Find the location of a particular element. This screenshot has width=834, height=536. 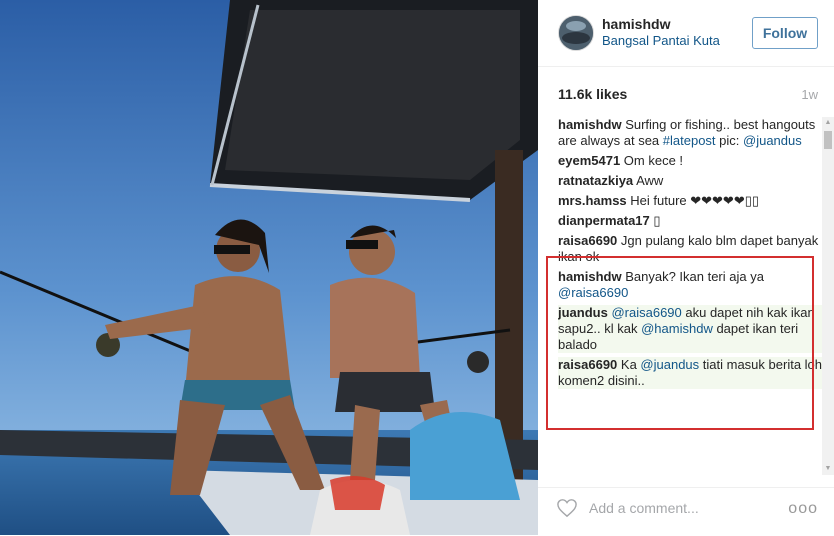

more-options-icon: ooo is located at coordinates (803, 509).